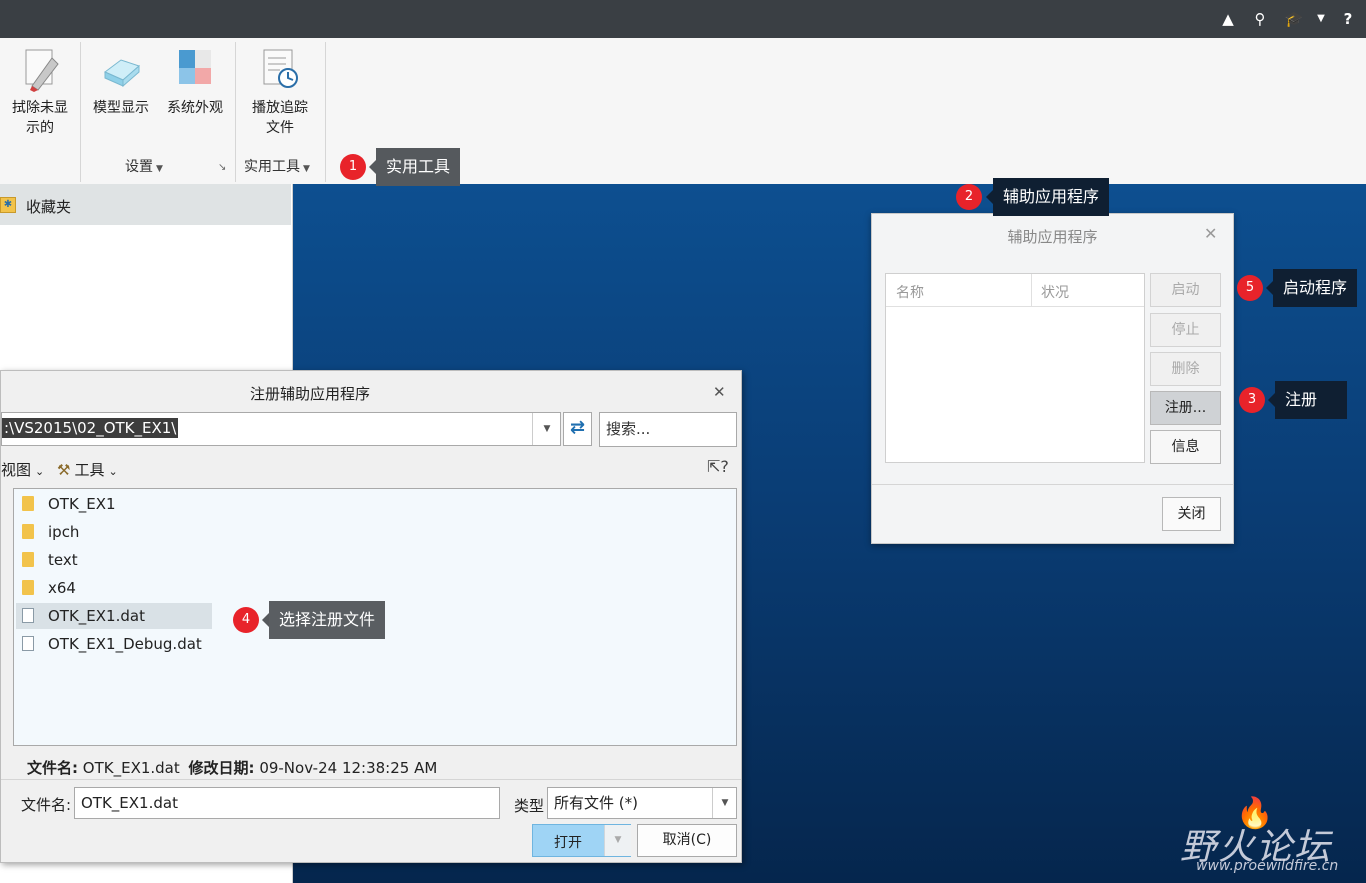 The image size is (1366, 883). I want to click on stop-button: 停止, so click(1185, 330).